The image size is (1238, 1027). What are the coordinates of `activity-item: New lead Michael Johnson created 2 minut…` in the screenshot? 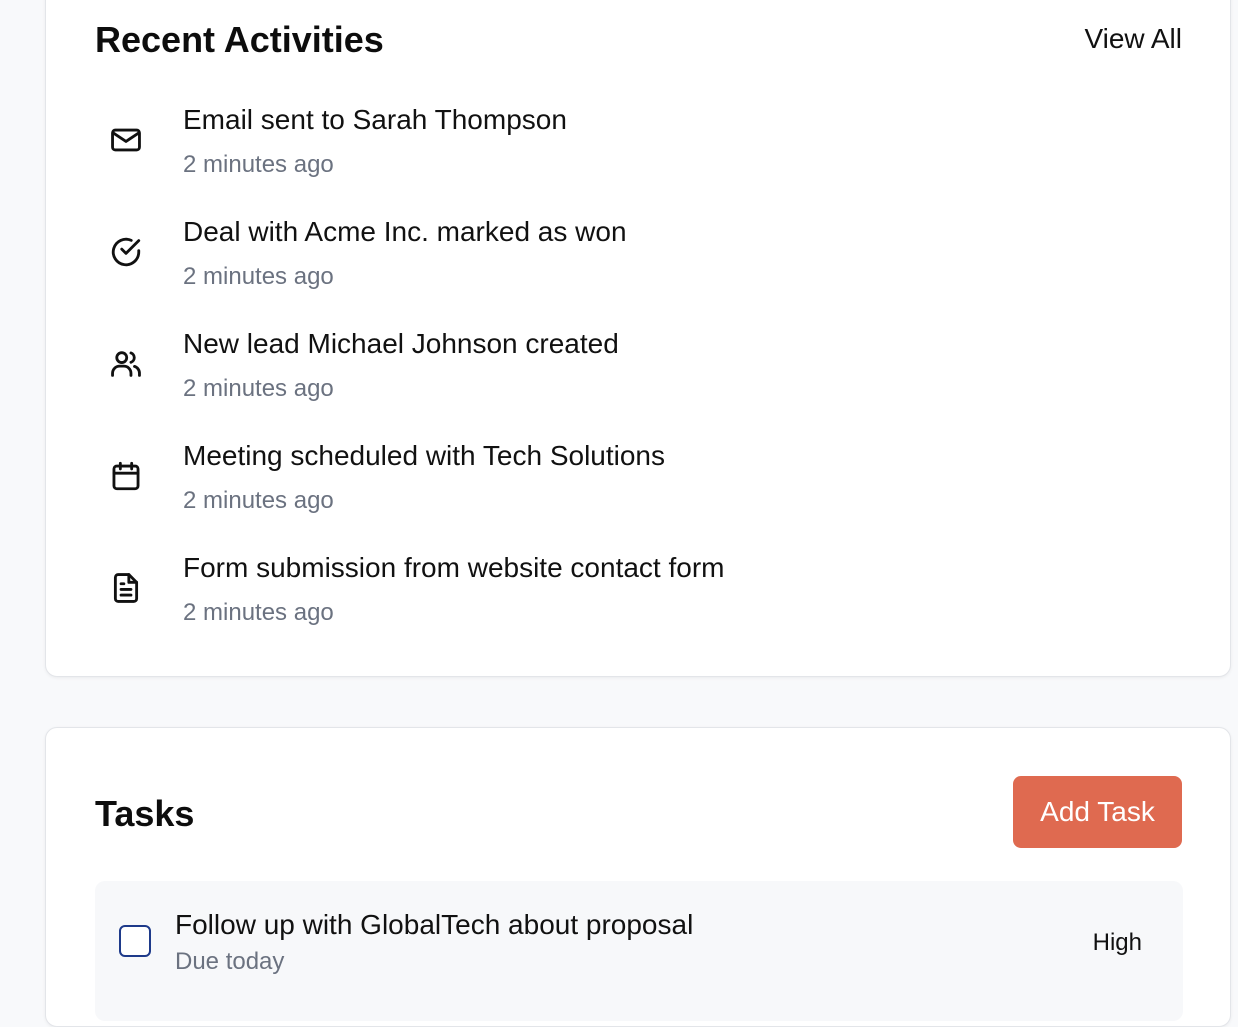 It's located at (646, 378).